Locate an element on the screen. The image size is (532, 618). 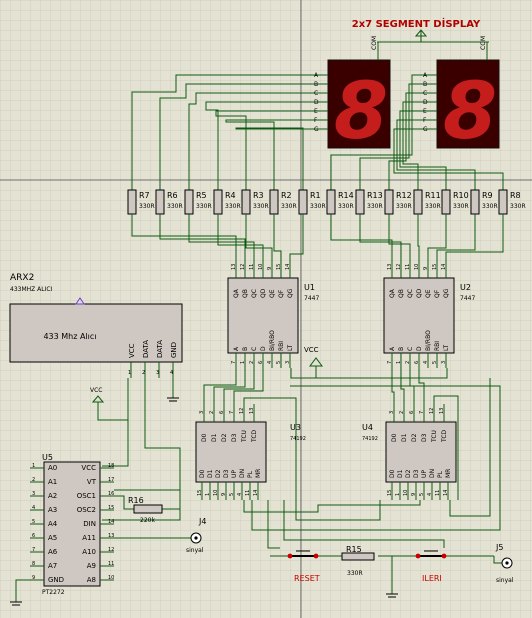
u5-pin-label: A5 is located at coordinates (52, 538).